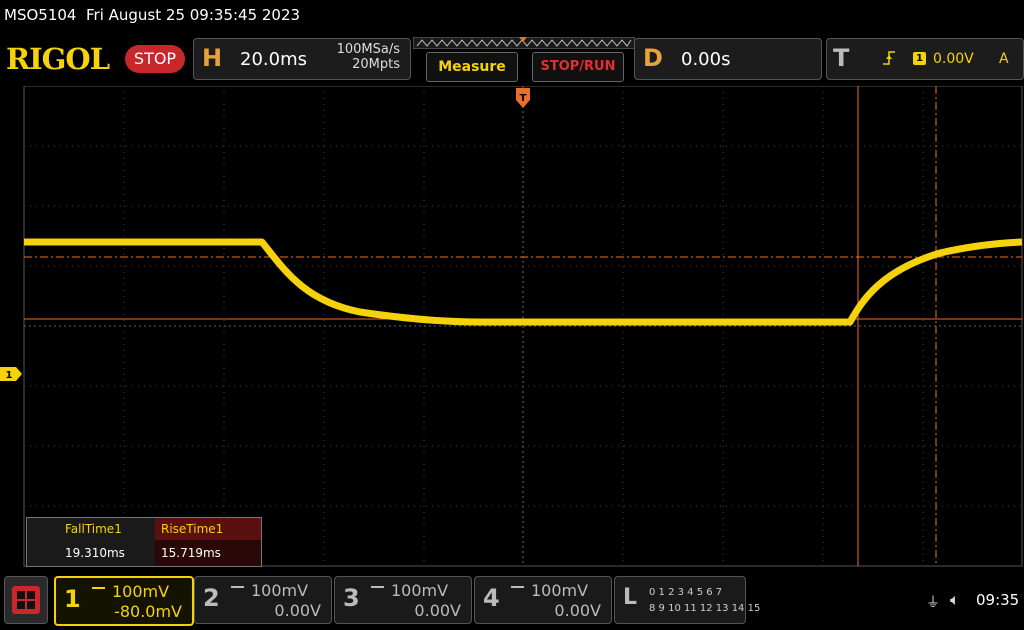 This screenshot has width=1024, height=630. Describe the element at coordinates (524, 43) in the screenshot. I see `waveform-overview-strip` at that location.